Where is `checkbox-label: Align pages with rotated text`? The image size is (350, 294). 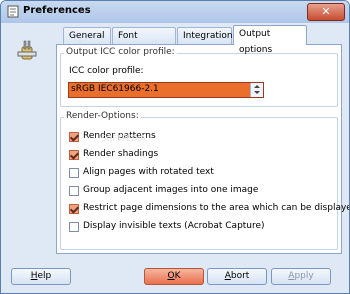 checkbox-label: Align pages with rotated text is located at coordinates (148, 172).